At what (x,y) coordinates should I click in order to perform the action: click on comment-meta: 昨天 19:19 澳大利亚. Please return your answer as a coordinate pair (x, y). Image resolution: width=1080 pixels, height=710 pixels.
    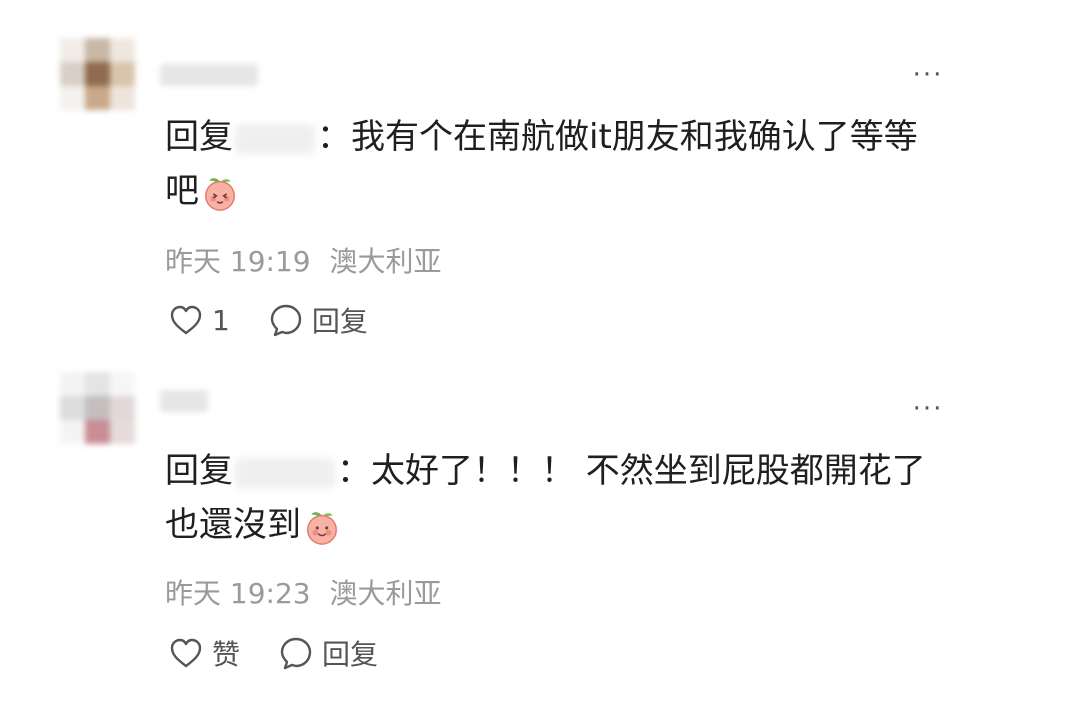
    Looking at the image, I should click on (303, 260).